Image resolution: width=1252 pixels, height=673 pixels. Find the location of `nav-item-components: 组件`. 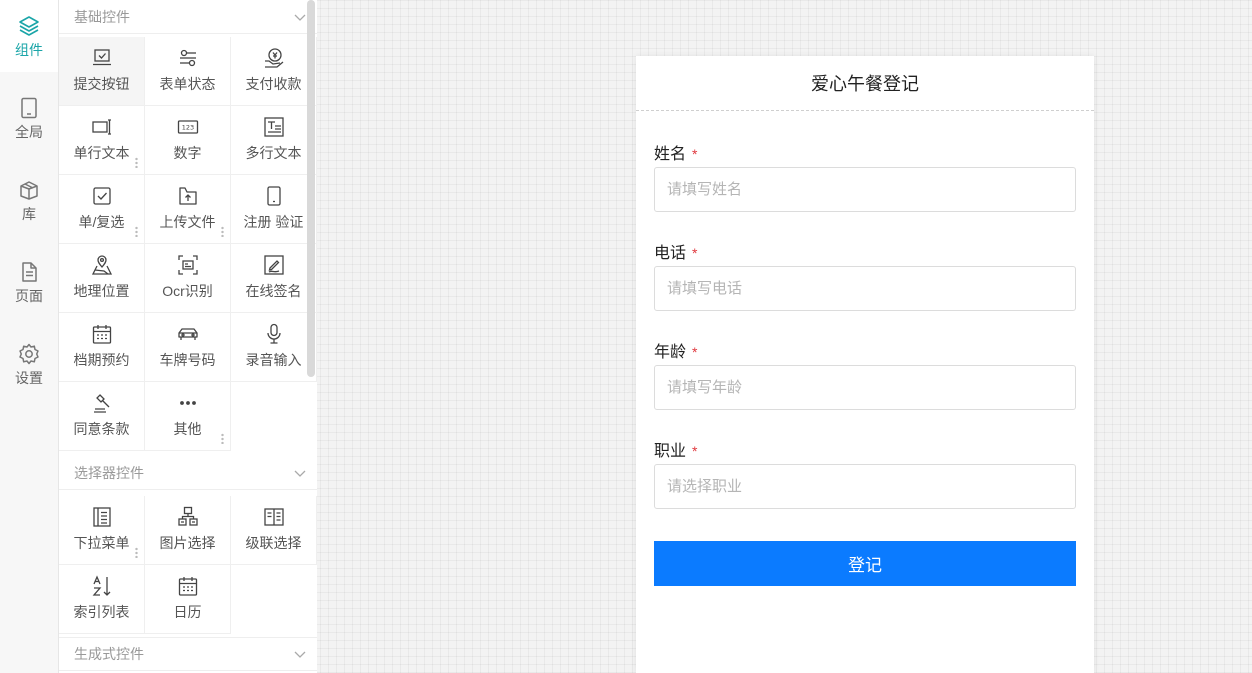

nav-item-components: 组件 is located at coordinates (29, 36).